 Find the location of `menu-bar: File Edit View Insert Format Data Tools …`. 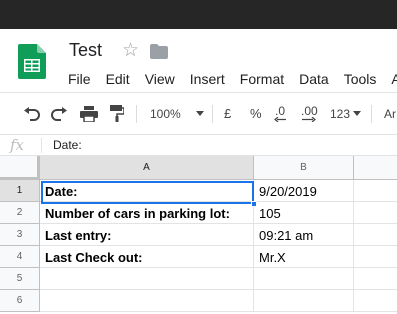

menu-bar: File Edit View Insert Format Data Tools … is located at coordinates (232, 79).